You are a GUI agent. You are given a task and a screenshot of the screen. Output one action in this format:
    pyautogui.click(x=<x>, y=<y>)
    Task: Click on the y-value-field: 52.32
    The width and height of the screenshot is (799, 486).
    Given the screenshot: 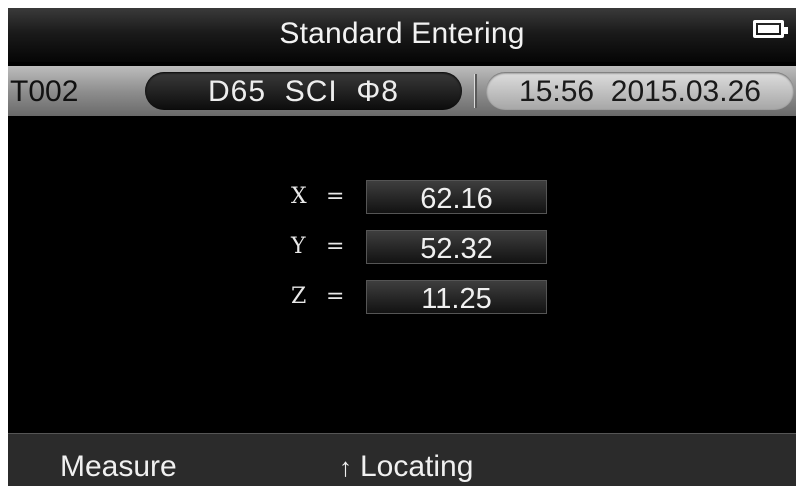 What is the action you would take?
    pyautogui.click(x=456, y=247)
    